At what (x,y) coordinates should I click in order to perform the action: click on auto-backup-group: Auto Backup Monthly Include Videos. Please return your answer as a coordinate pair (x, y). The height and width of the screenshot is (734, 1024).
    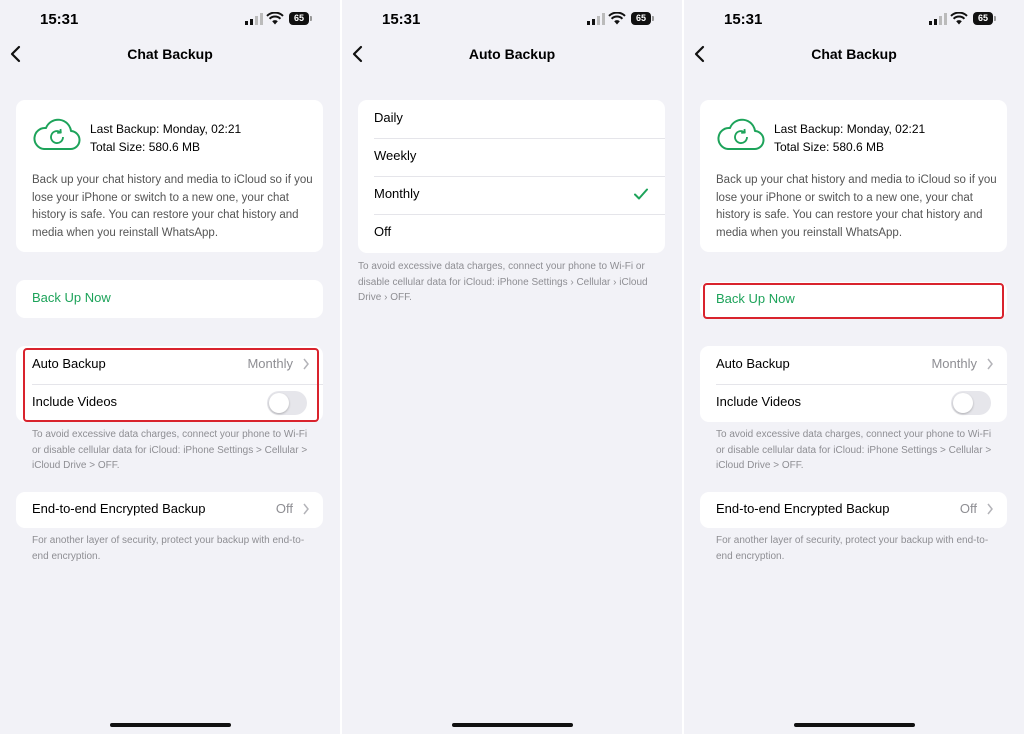
    Looking at the image, I should click on (853, 384).